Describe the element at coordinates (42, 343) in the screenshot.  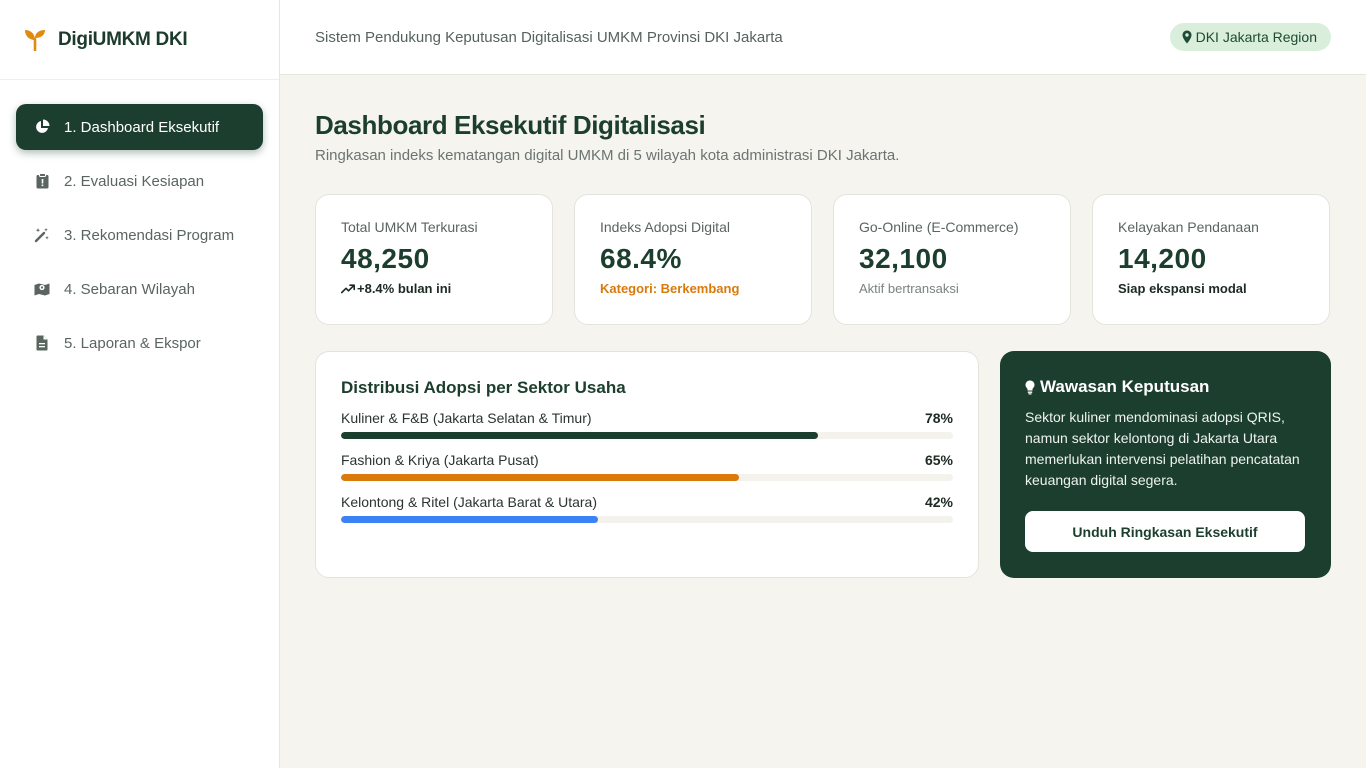
I see `document-icon` at that location.